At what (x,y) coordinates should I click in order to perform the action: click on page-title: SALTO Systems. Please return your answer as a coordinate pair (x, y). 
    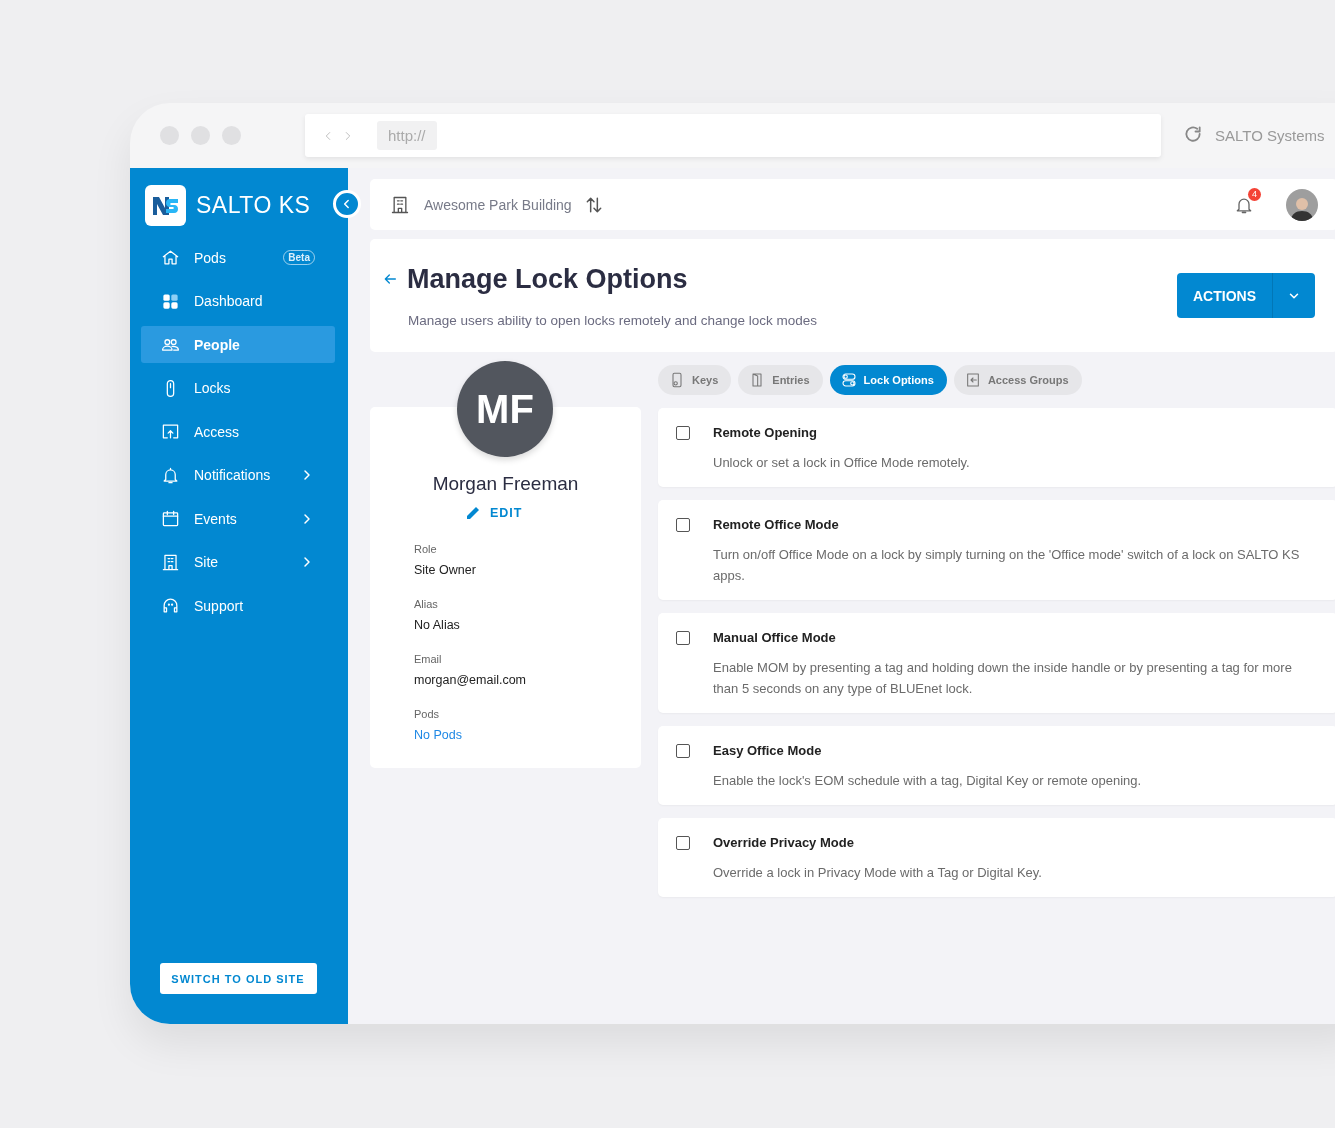
    Looking at the image, I should click on (1270, 135).